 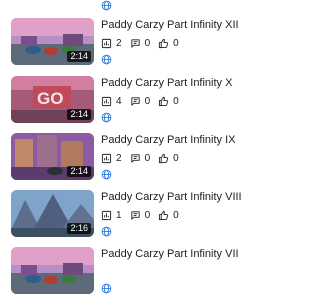 I want to click on video-thumbnail, so click(x=52, y=270).